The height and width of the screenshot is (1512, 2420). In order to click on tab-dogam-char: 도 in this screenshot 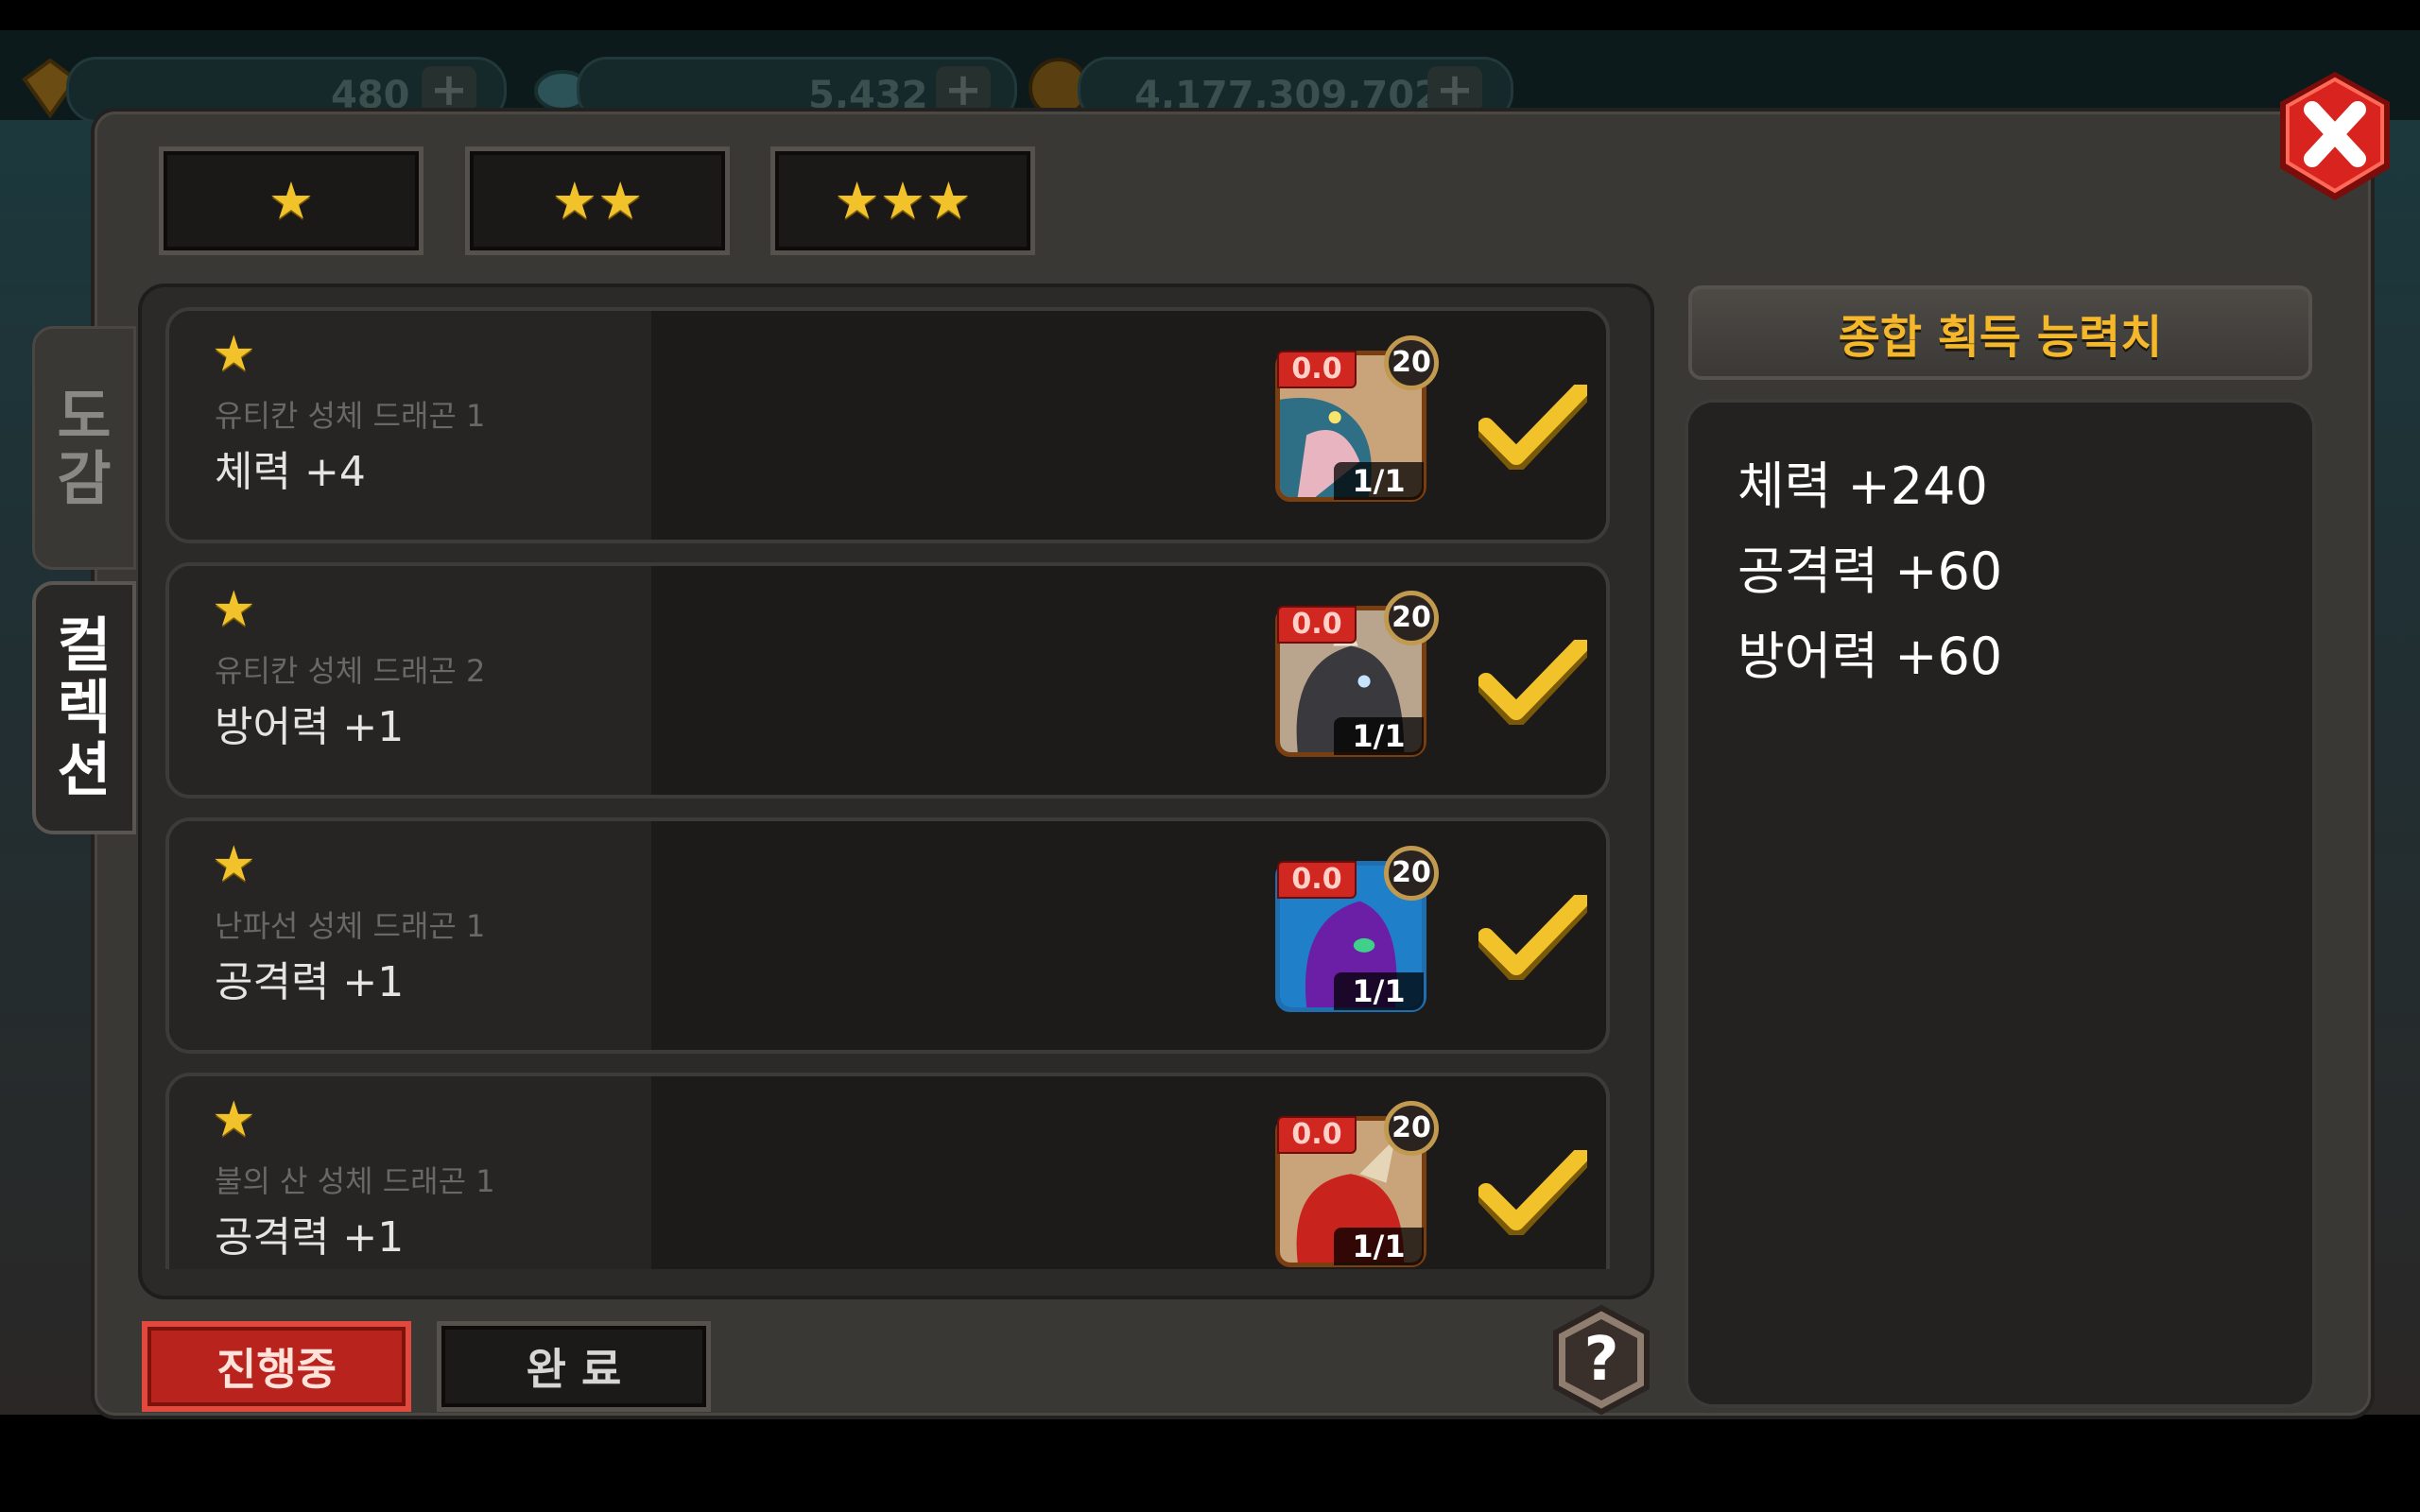, I will do `click(84, 416)`.